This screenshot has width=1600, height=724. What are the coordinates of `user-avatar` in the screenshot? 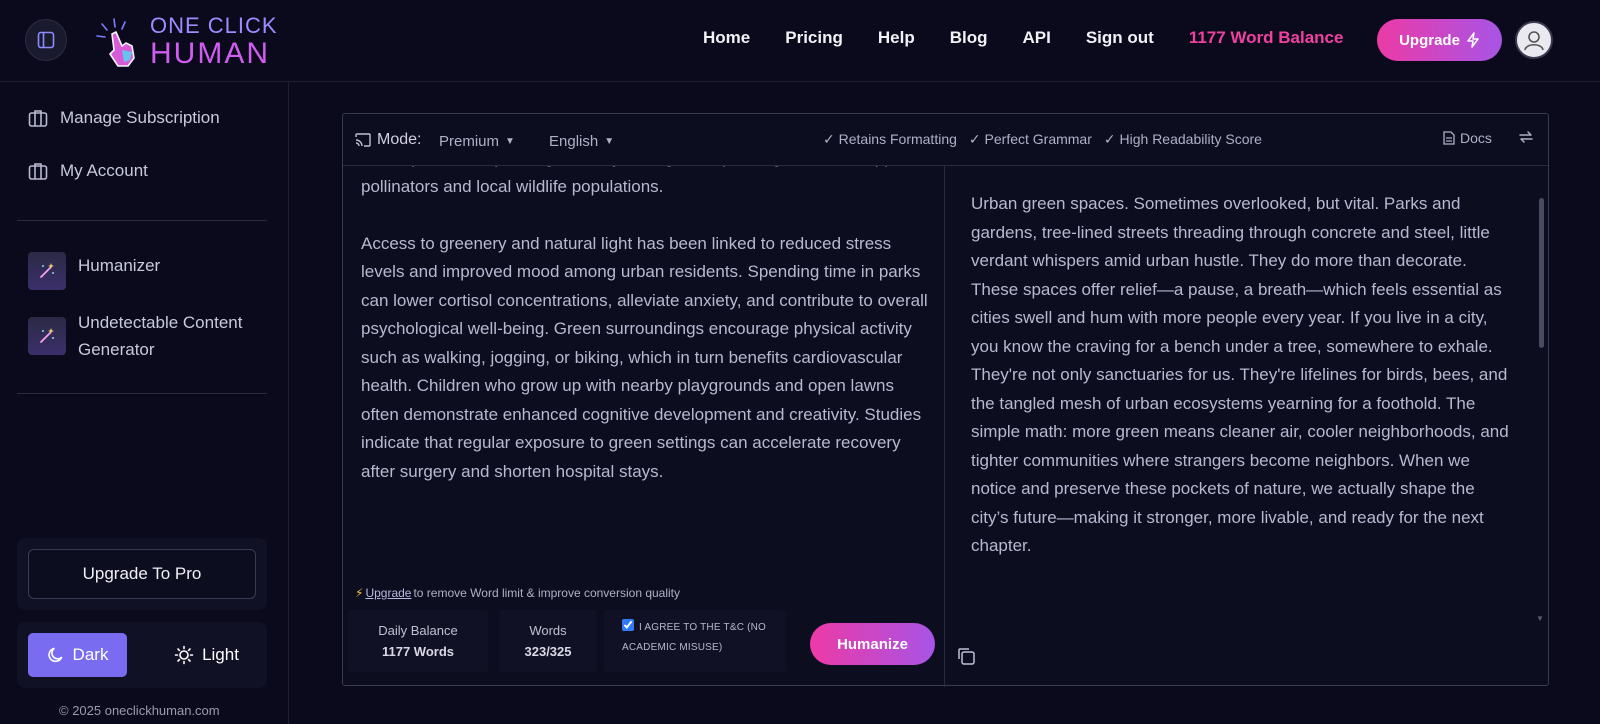 It's located at (1534, 40).